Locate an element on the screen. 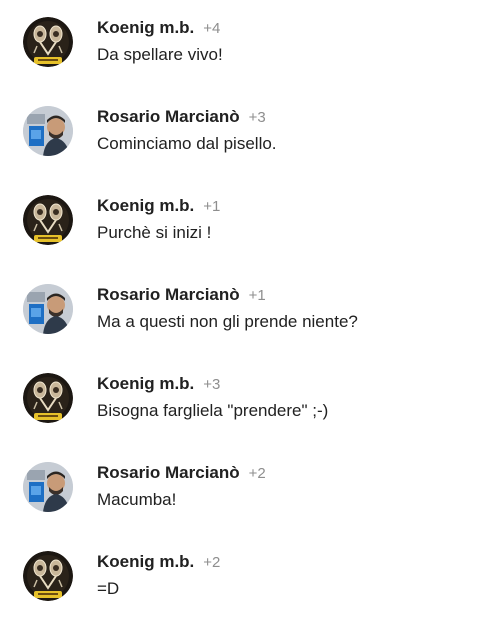  comment-item: Rosario Marcianò +2 Macumba! is located at coordinates (250, 485).